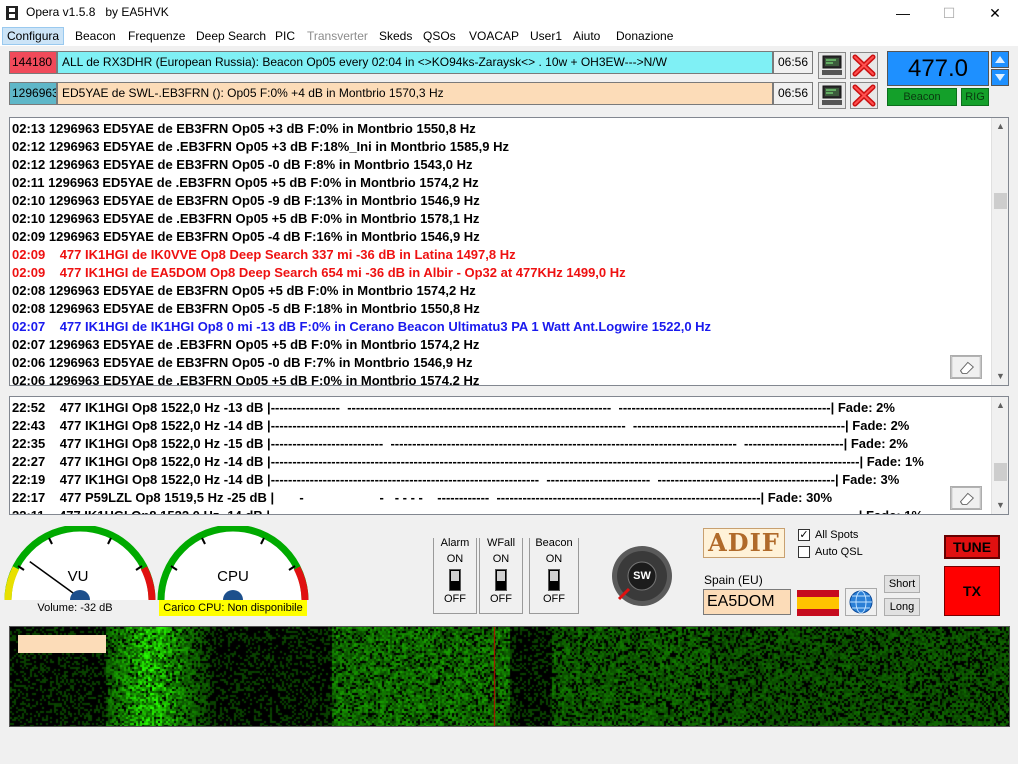 This screenshot has height=764, width=1018. Describe the element at coordinates (999, 251) in the screenshot. I see `main-log-scrollbar: ▲ ▼` at that location.